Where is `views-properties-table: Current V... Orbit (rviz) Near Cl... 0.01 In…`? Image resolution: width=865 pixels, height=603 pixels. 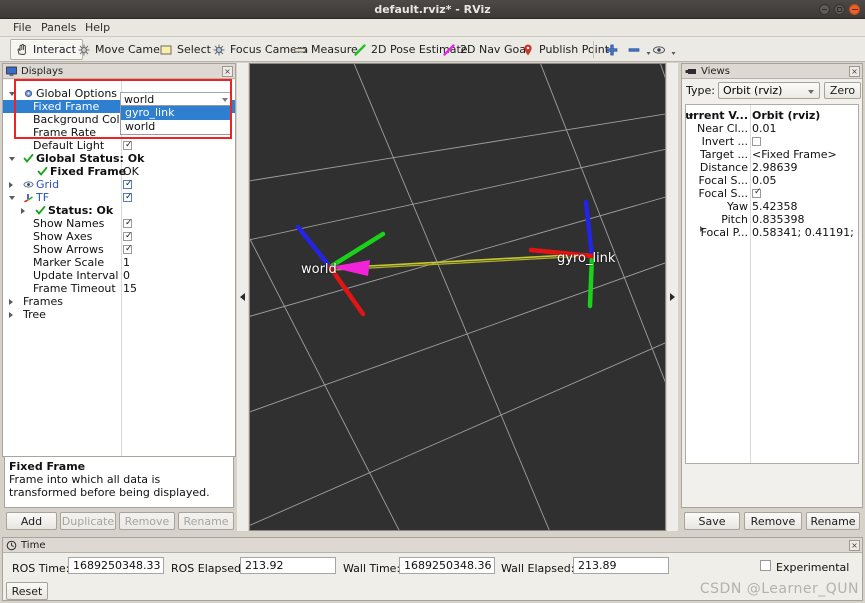
views-properties-table: Current V... Orbit (rviz) Near Cl... 0.01 In… is located at coordinates (772, 284).